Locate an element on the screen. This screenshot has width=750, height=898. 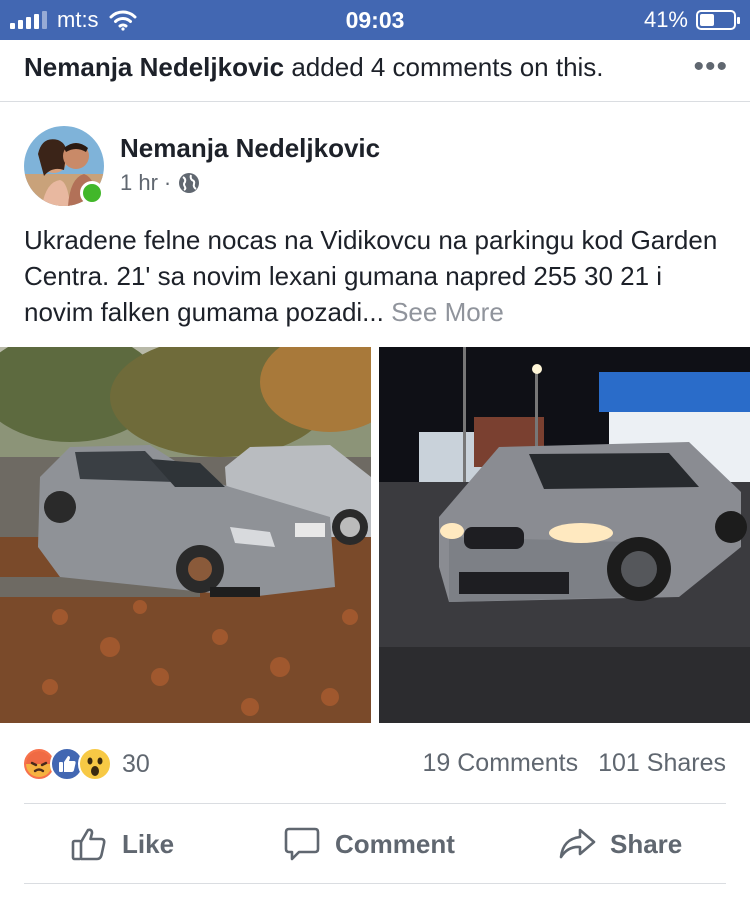
see-more-link: See More is located at coordinates (447, 312).